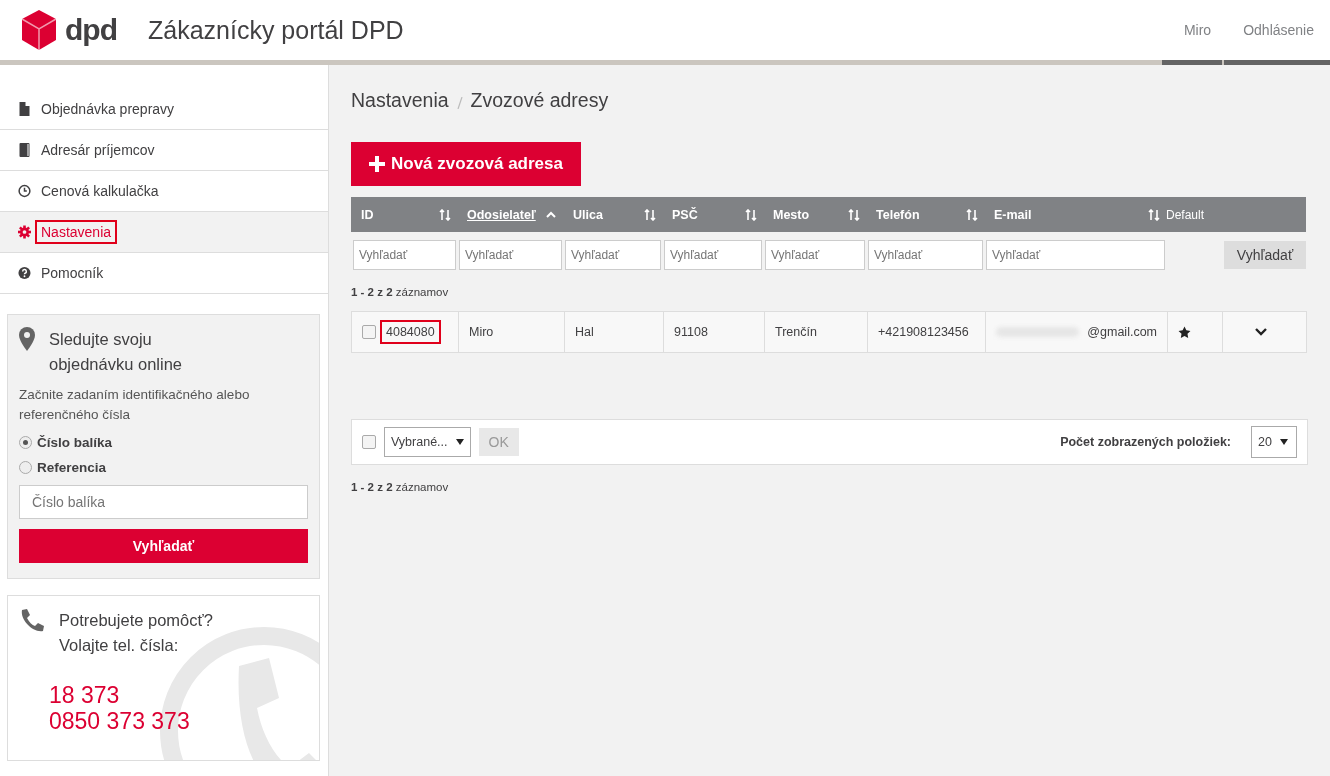  Describe the element at coordinates (466, 164) in the screenshot. I see `new-address-button: Nová zvozová adresa` at that location.